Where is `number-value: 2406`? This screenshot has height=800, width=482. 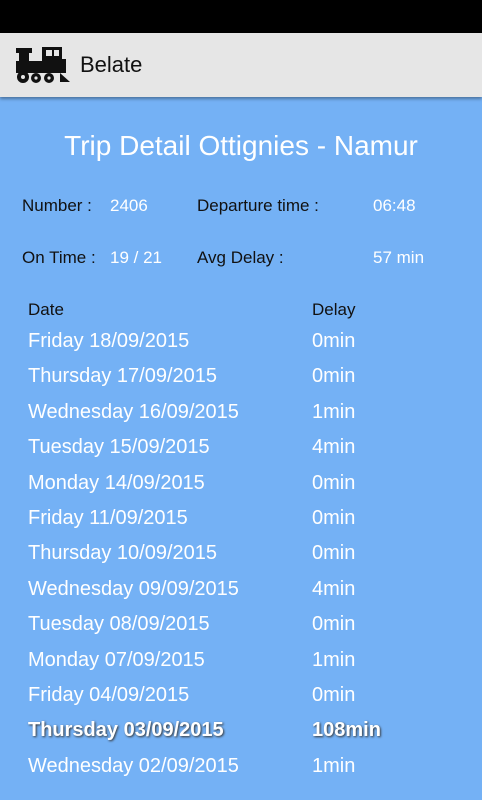 number-value: 2406 is located at coordinates (129, 205).